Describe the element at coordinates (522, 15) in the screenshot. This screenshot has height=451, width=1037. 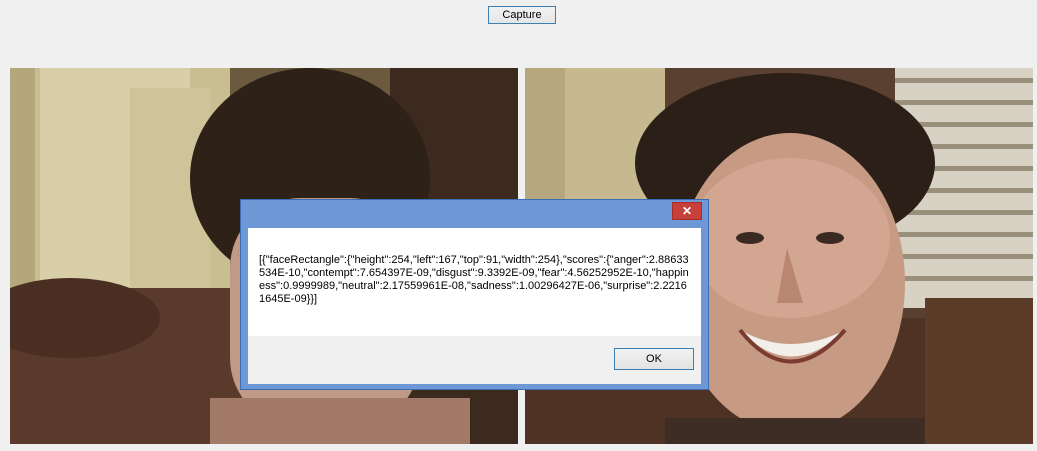
I see `capture-button: Capture` at that location.